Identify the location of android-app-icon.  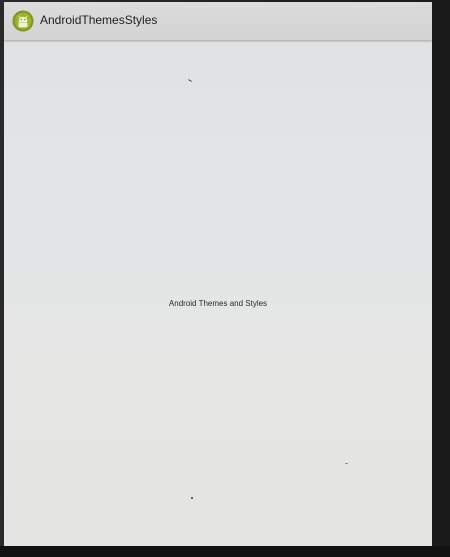
(23, 21).